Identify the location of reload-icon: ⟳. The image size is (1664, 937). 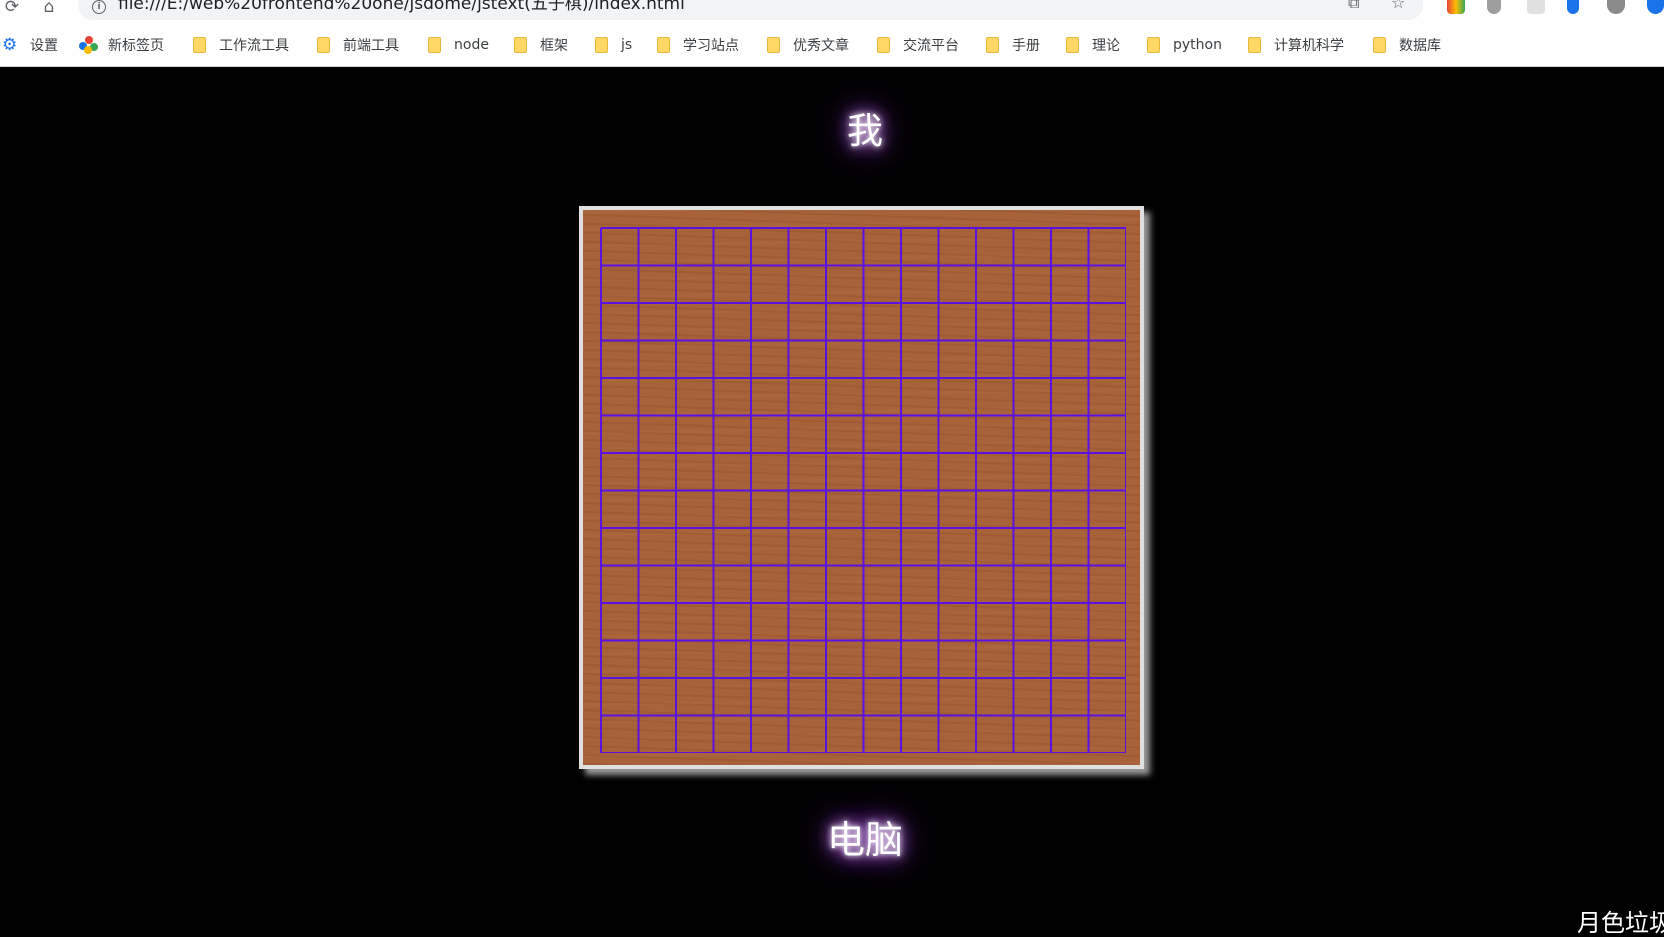
(12, 10).